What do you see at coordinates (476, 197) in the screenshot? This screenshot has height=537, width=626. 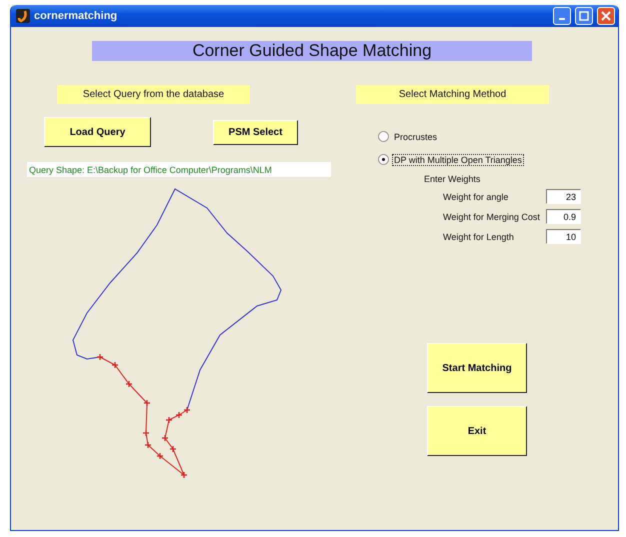 I see `weight-label: Weight for angle` at bounding box center [476, 197].